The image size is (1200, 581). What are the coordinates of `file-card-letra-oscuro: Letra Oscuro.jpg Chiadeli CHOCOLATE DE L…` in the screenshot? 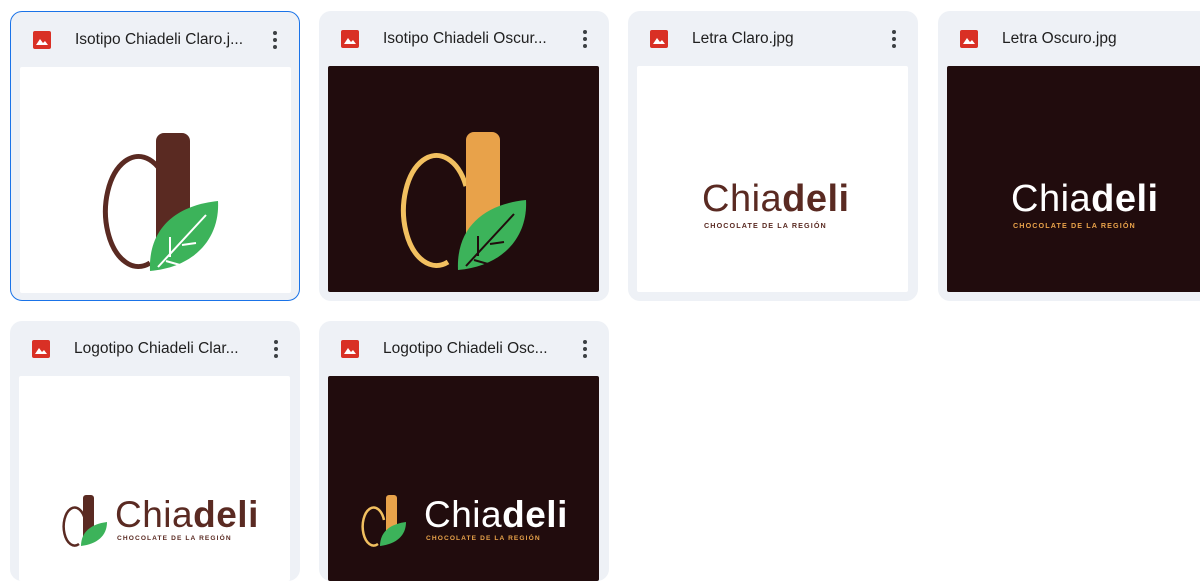 It's located at (1069, 156).